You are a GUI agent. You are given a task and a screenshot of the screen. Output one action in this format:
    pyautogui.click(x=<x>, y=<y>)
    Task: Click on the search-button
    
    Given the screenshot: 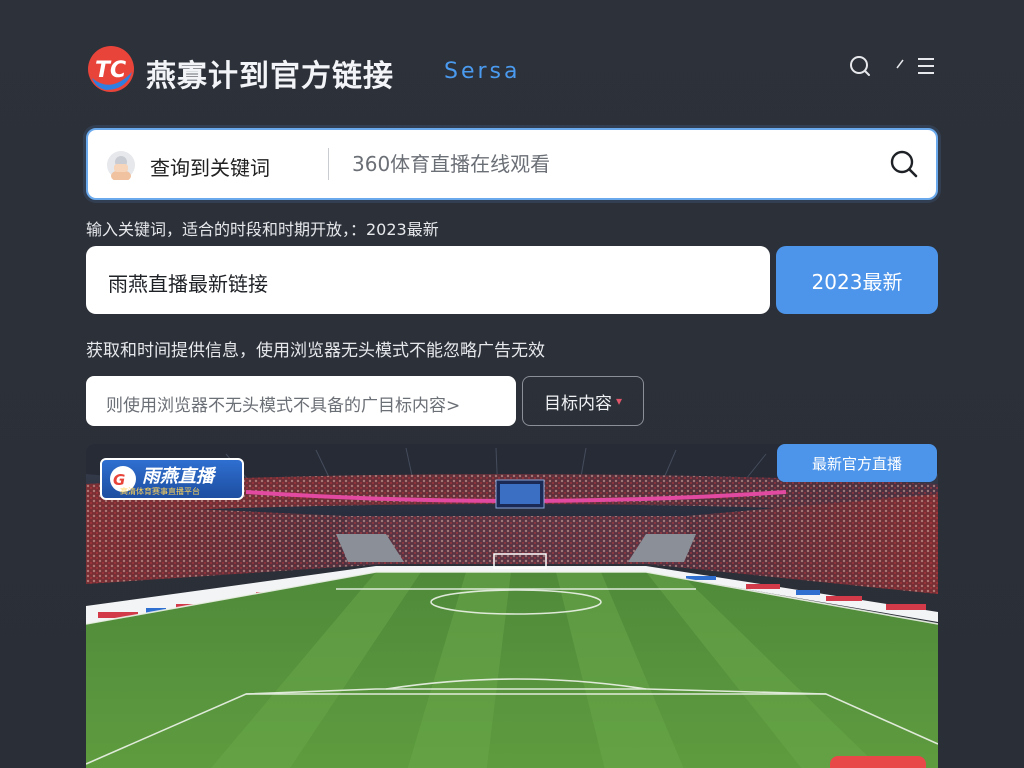 What is the action you would take?
    pyautogui.click(x=904, y=164)
    